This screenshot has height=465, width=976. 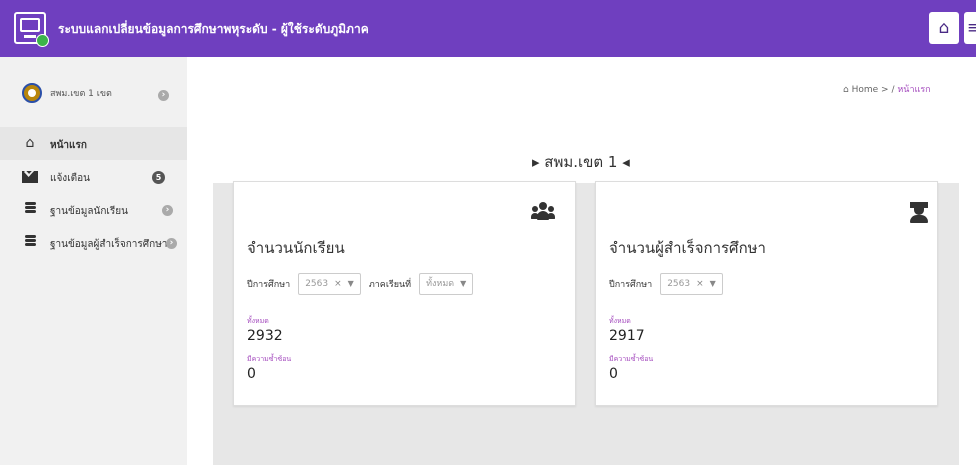 I want to click on office-emblem-icon, so click(x=32, y=94).